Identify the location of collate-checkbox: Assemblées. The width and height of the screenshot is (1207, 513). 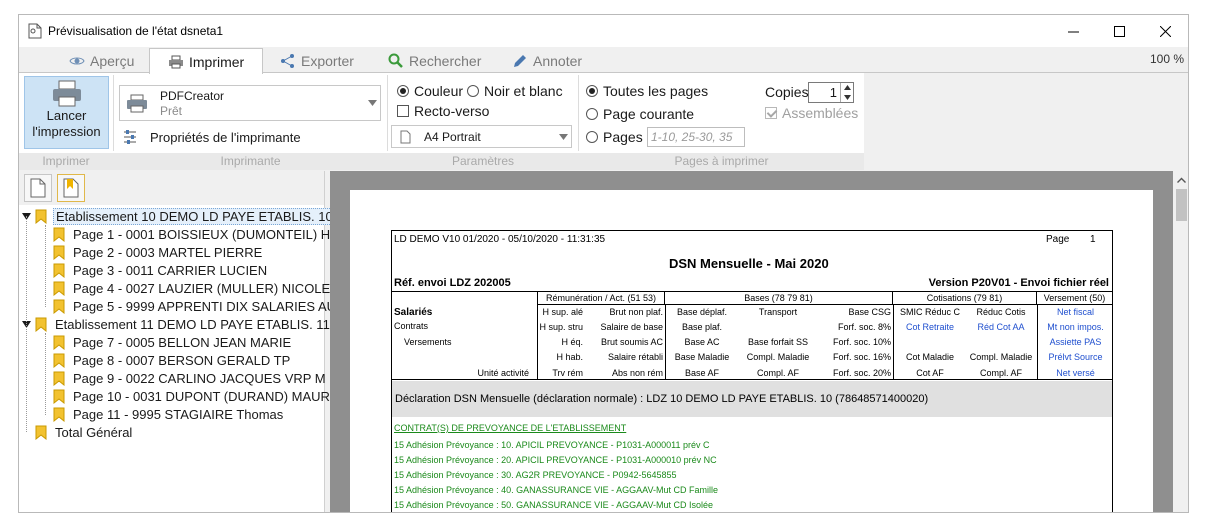
(811, 113).